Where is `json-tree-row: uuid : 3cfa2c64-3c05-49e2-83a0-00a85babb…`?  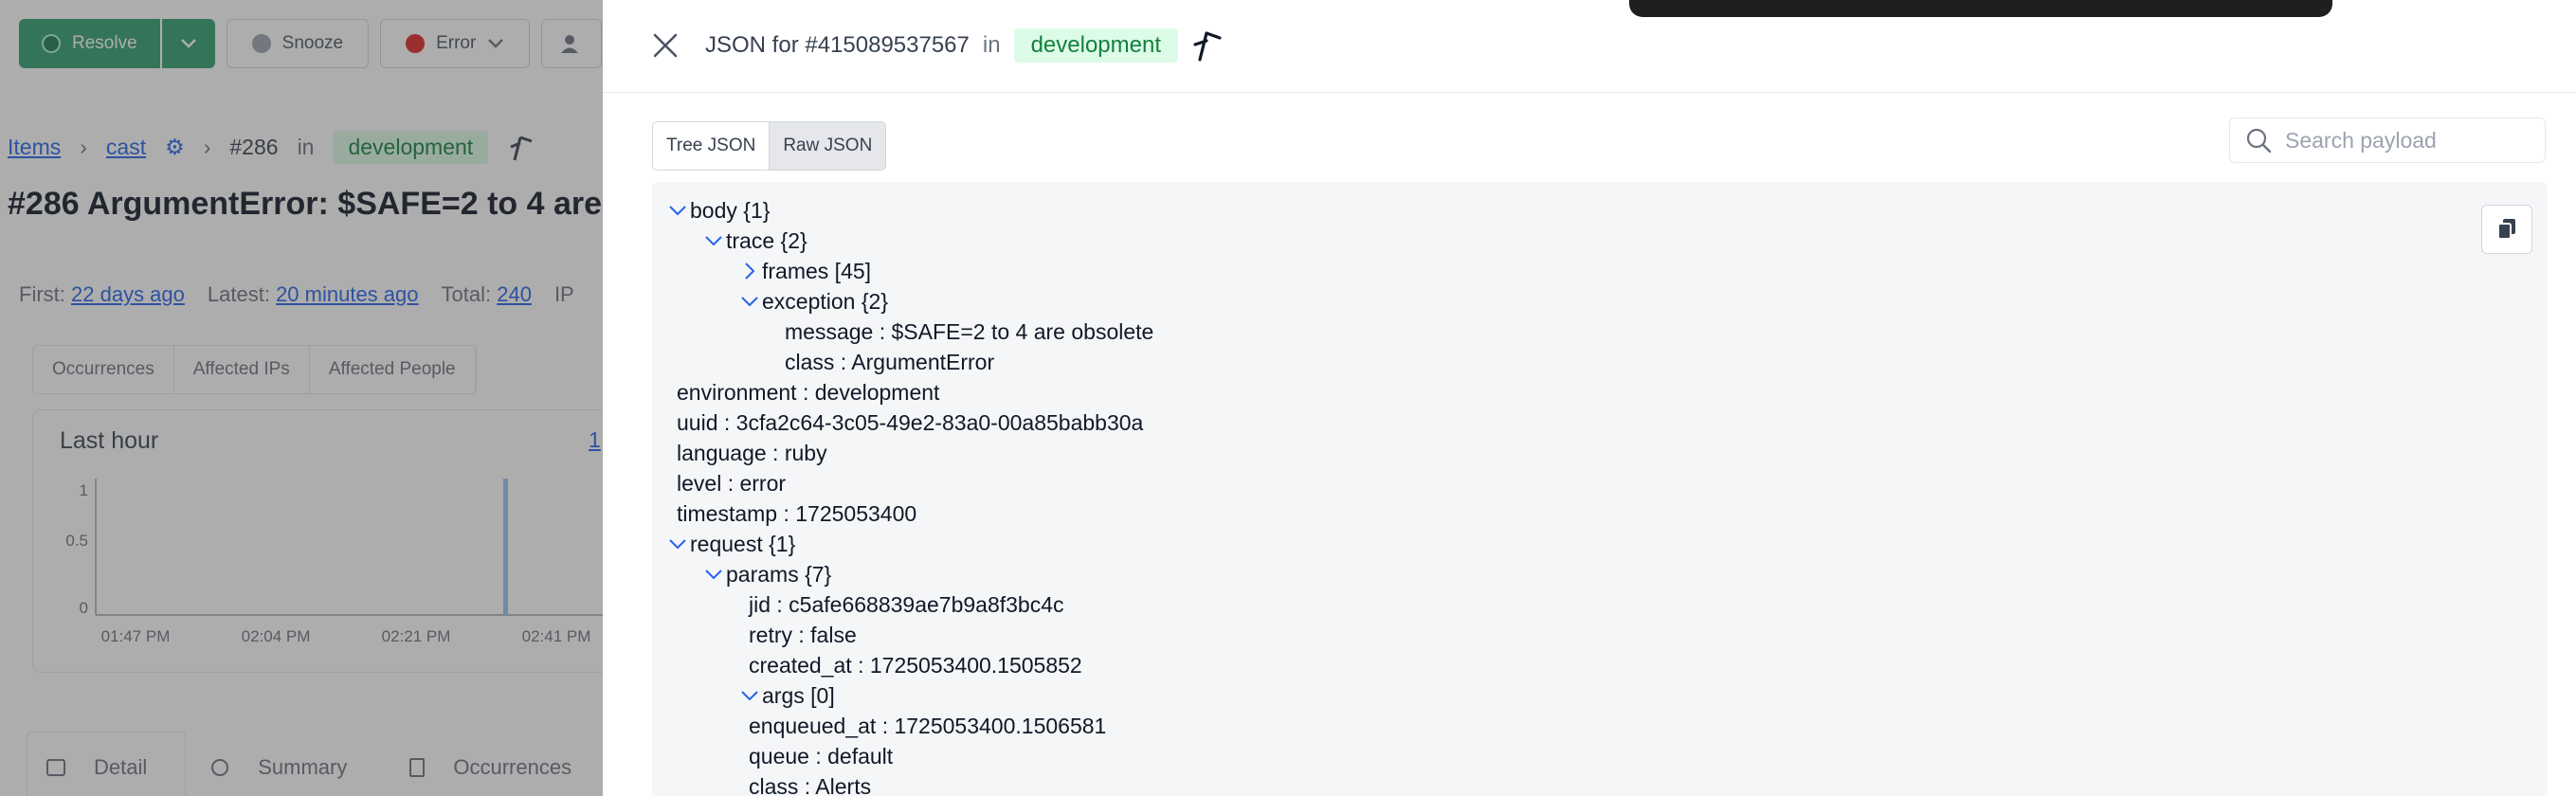 json-tree-row: uuid : 3cfa2c64-3c05-49e2-83a0-00a85babb… is located at coordinates (910, 422).